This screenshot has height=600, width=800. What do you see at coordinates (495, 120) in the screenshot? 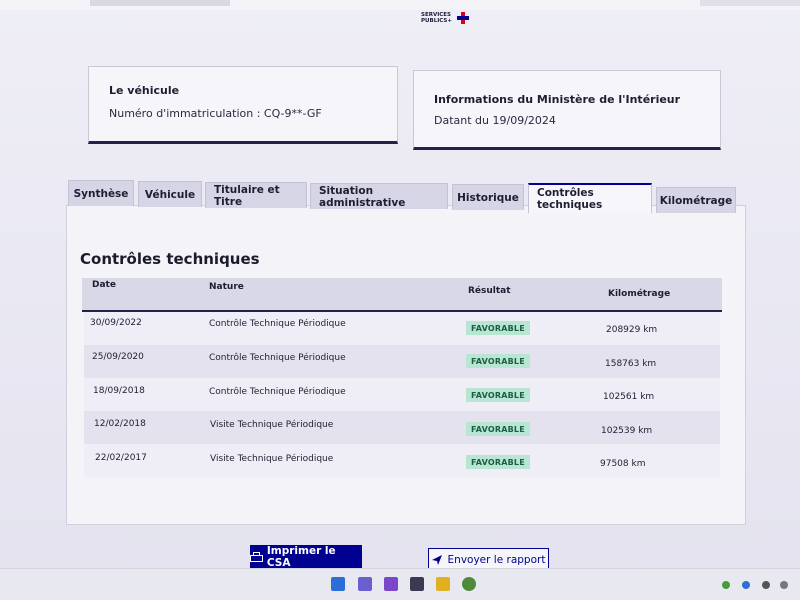
I see `ministry-card-date: Datant du 19/09/2024` at bounding box center [495, 120].